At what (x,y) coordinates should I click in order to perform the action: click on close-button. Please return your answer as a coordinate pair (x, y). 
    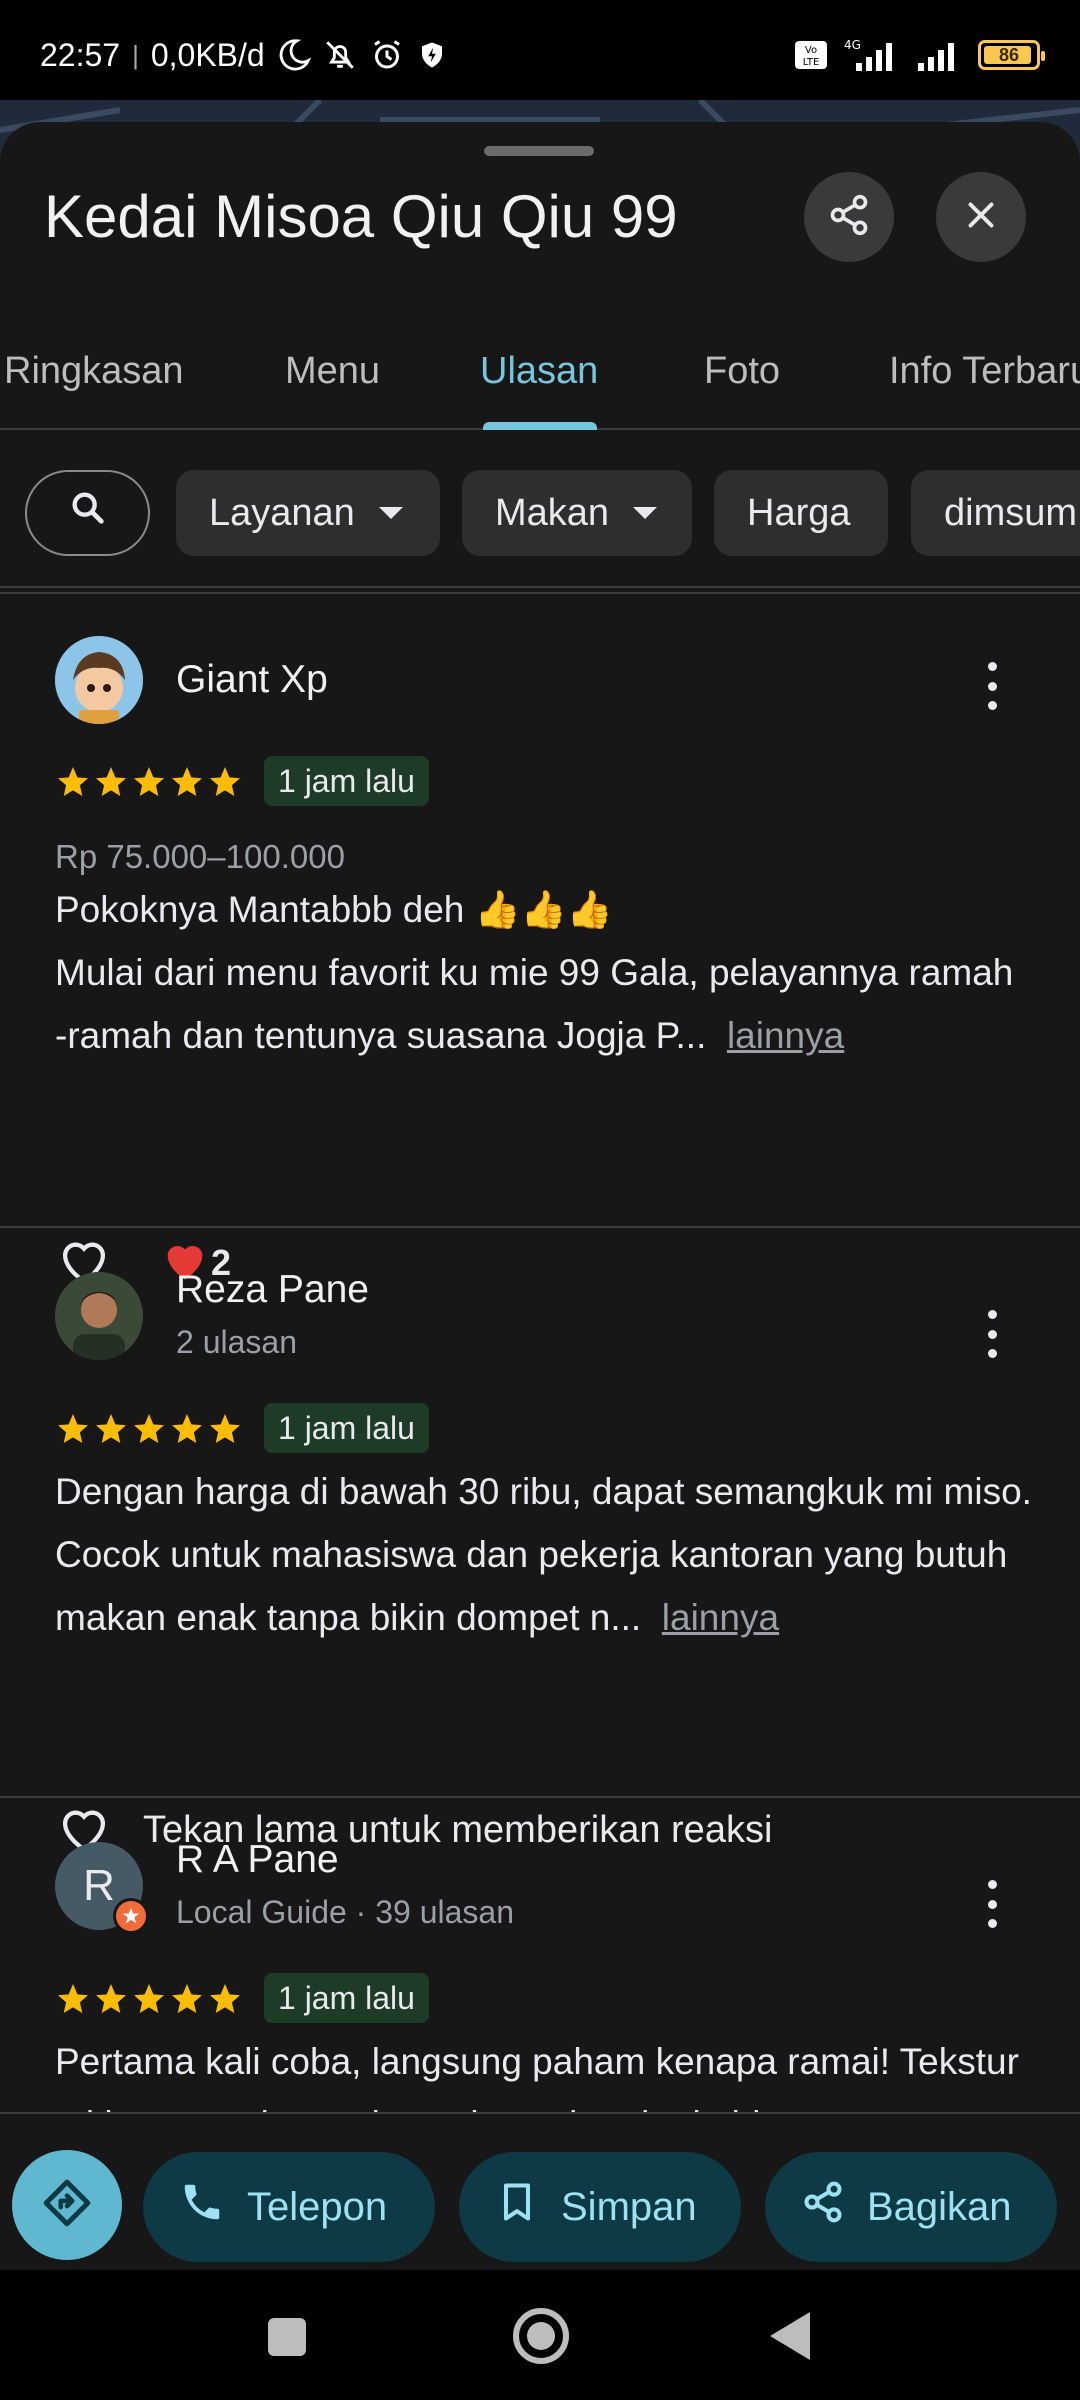
    Looking at the image, I should click on (981, 217).